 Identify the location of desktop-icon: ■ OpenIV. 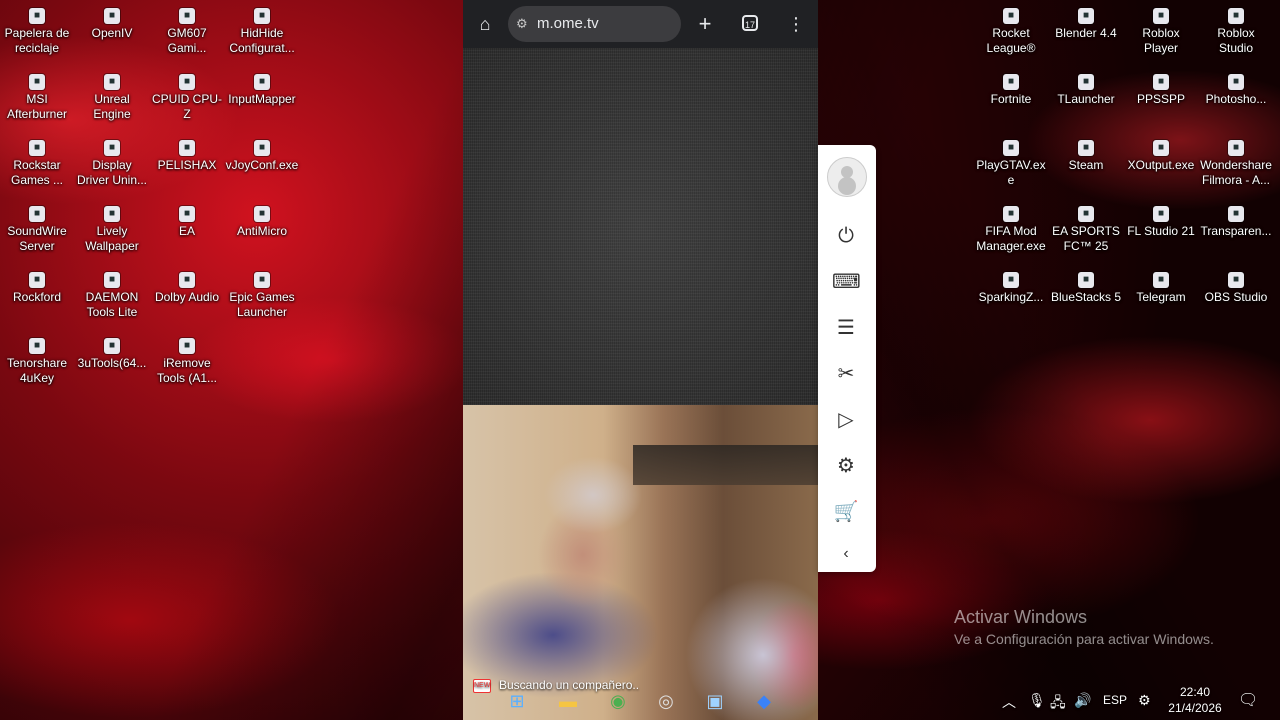
(112, 24).